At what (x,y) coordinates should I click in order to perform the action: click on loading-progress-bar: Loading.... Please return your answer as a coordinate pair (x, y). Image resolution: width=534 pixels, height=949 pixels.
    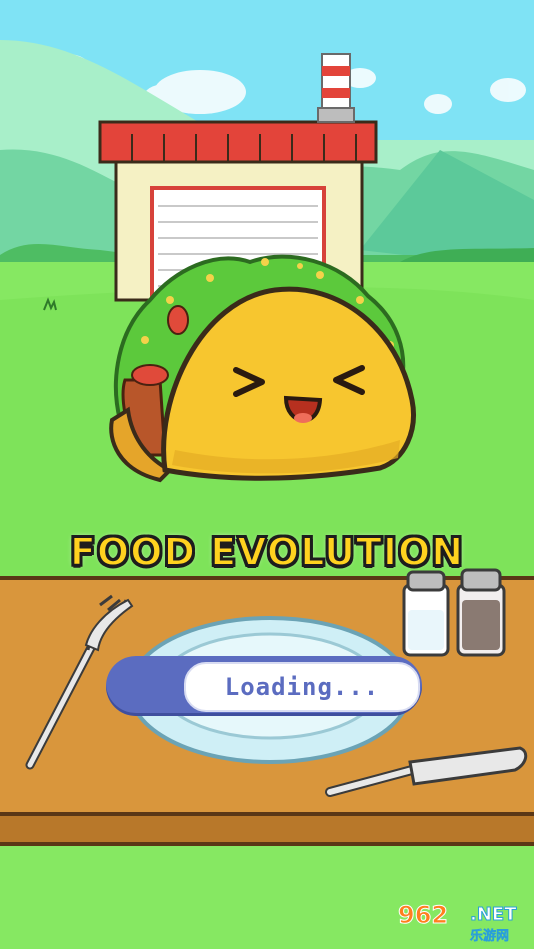
    Looking at the image, I should click on (264, 686).